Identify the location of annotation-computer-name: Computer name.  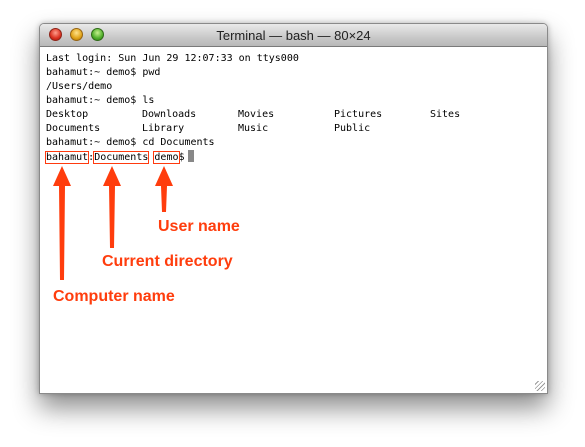
(114, 296).